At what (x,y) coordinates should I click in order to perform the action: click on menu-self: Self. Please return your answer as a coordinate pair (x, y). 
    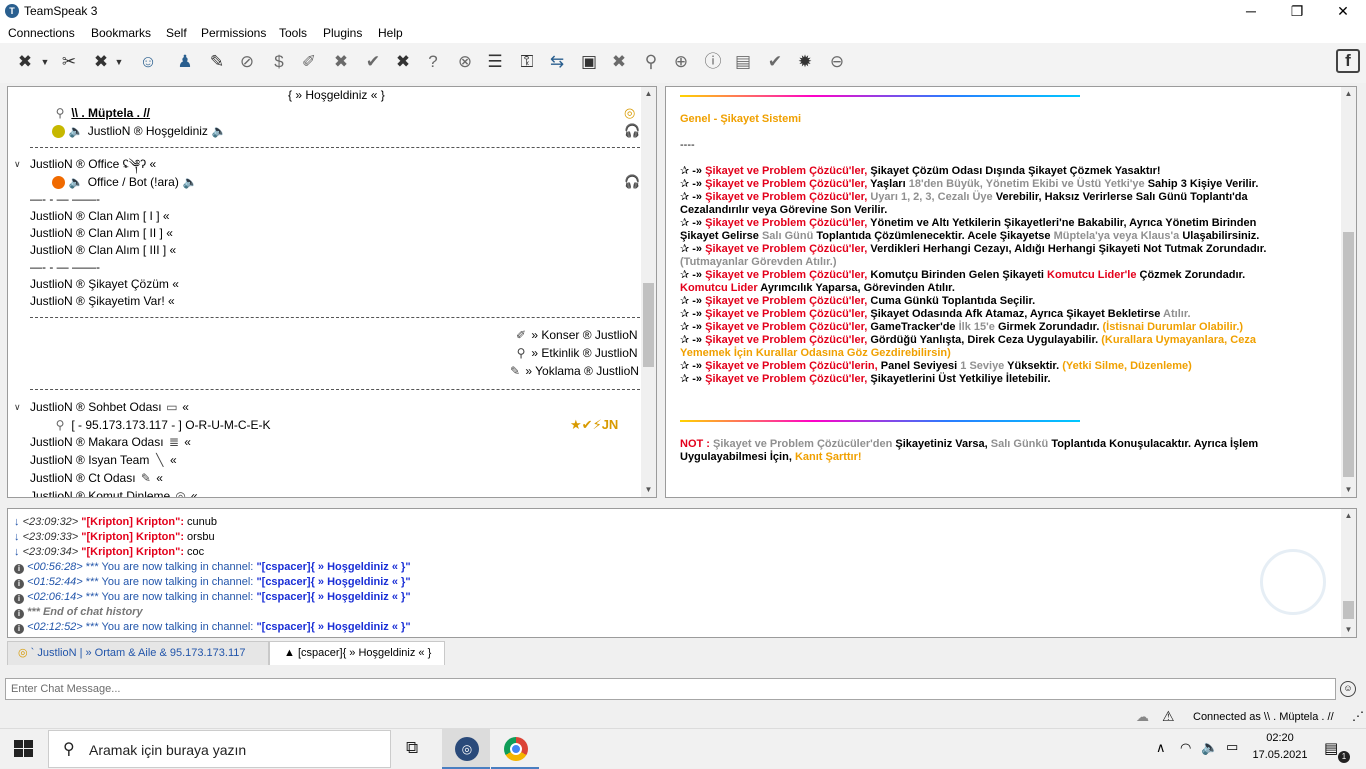
    Looking at the image, I should click on (176, 33).